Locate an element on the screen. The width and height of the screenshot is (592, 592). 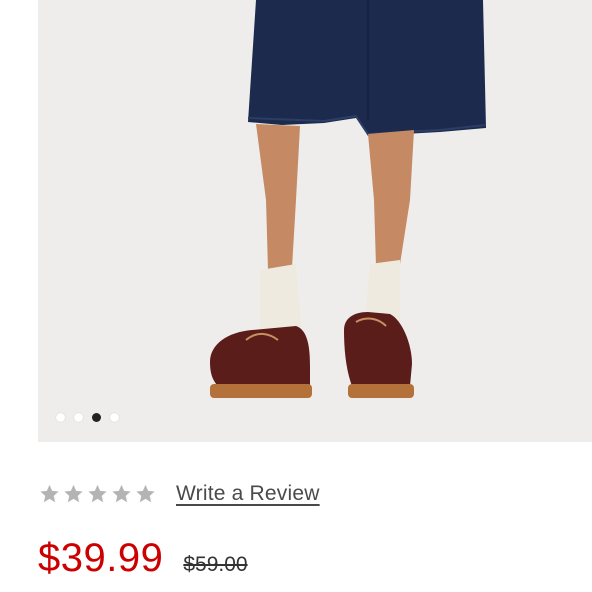
star-rating is located at coordinates (97, 494).